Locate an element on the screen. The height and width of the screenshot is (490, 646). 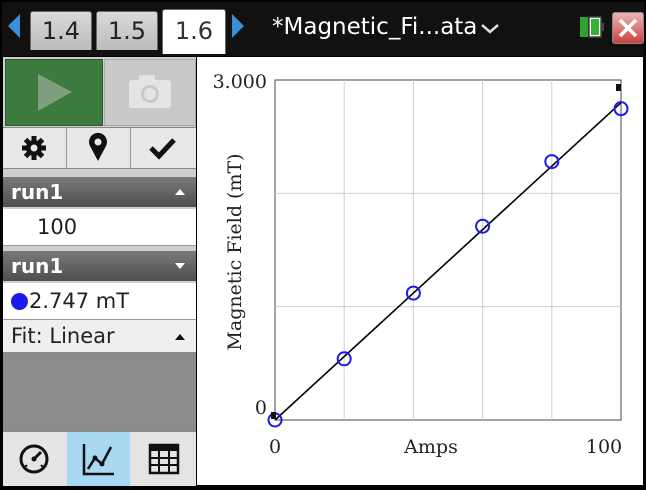
panel-empty-area is located at coordinates (99, 392).